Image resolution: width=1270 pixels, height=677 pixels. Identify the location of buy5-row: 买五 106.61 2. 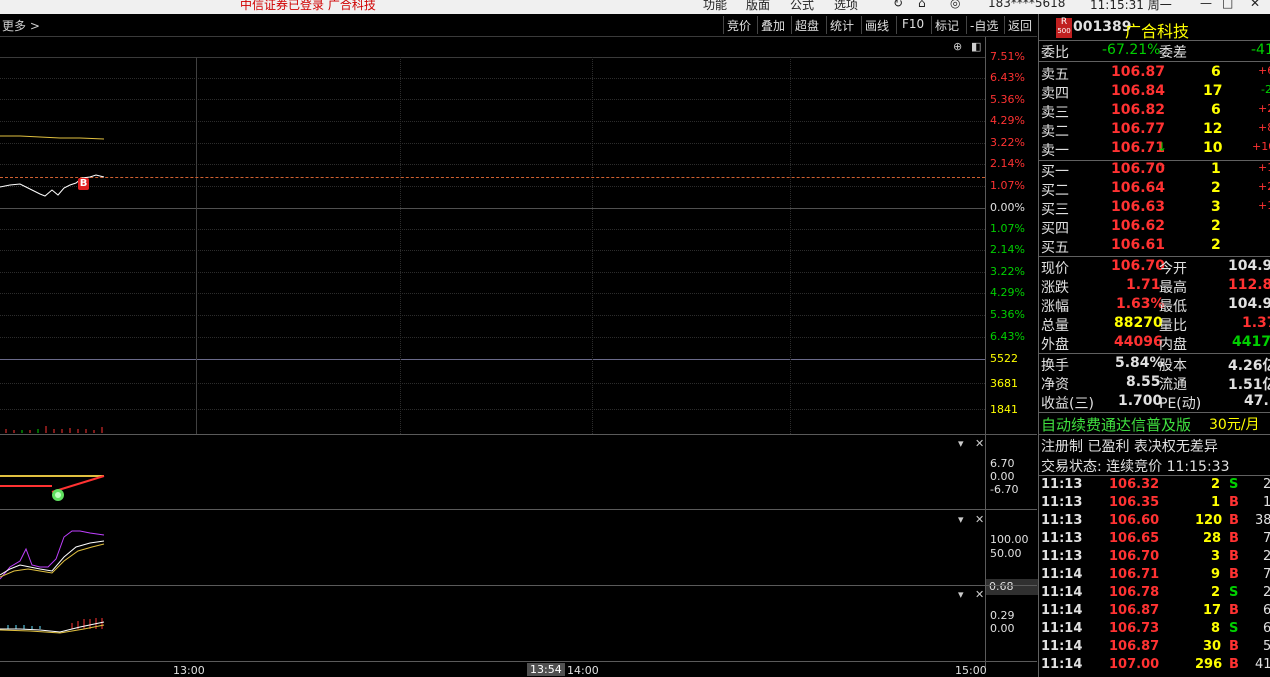
(1154, 246).